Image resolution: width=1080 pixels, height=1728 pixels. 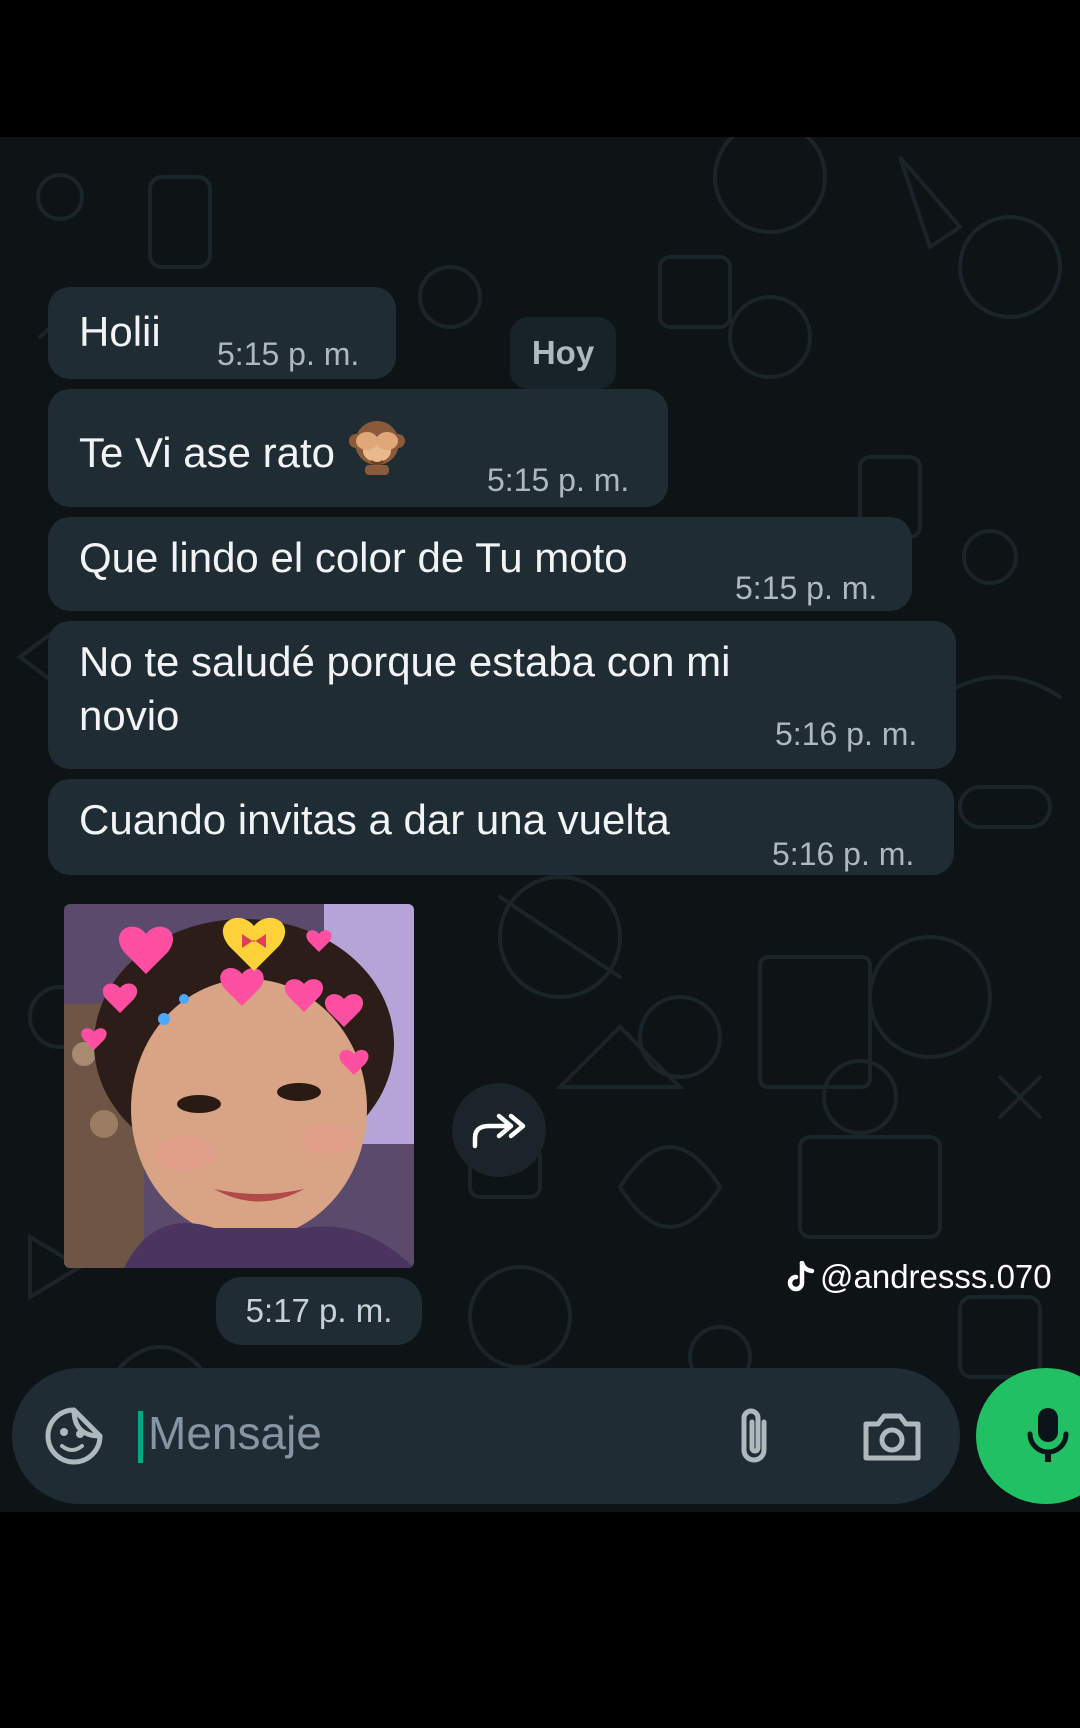 What do you see at coordinates (405, 661) in the screenshot?
I see `message-text-line: No te saludé porque estaba con mi` at bounding box center [405, 661].